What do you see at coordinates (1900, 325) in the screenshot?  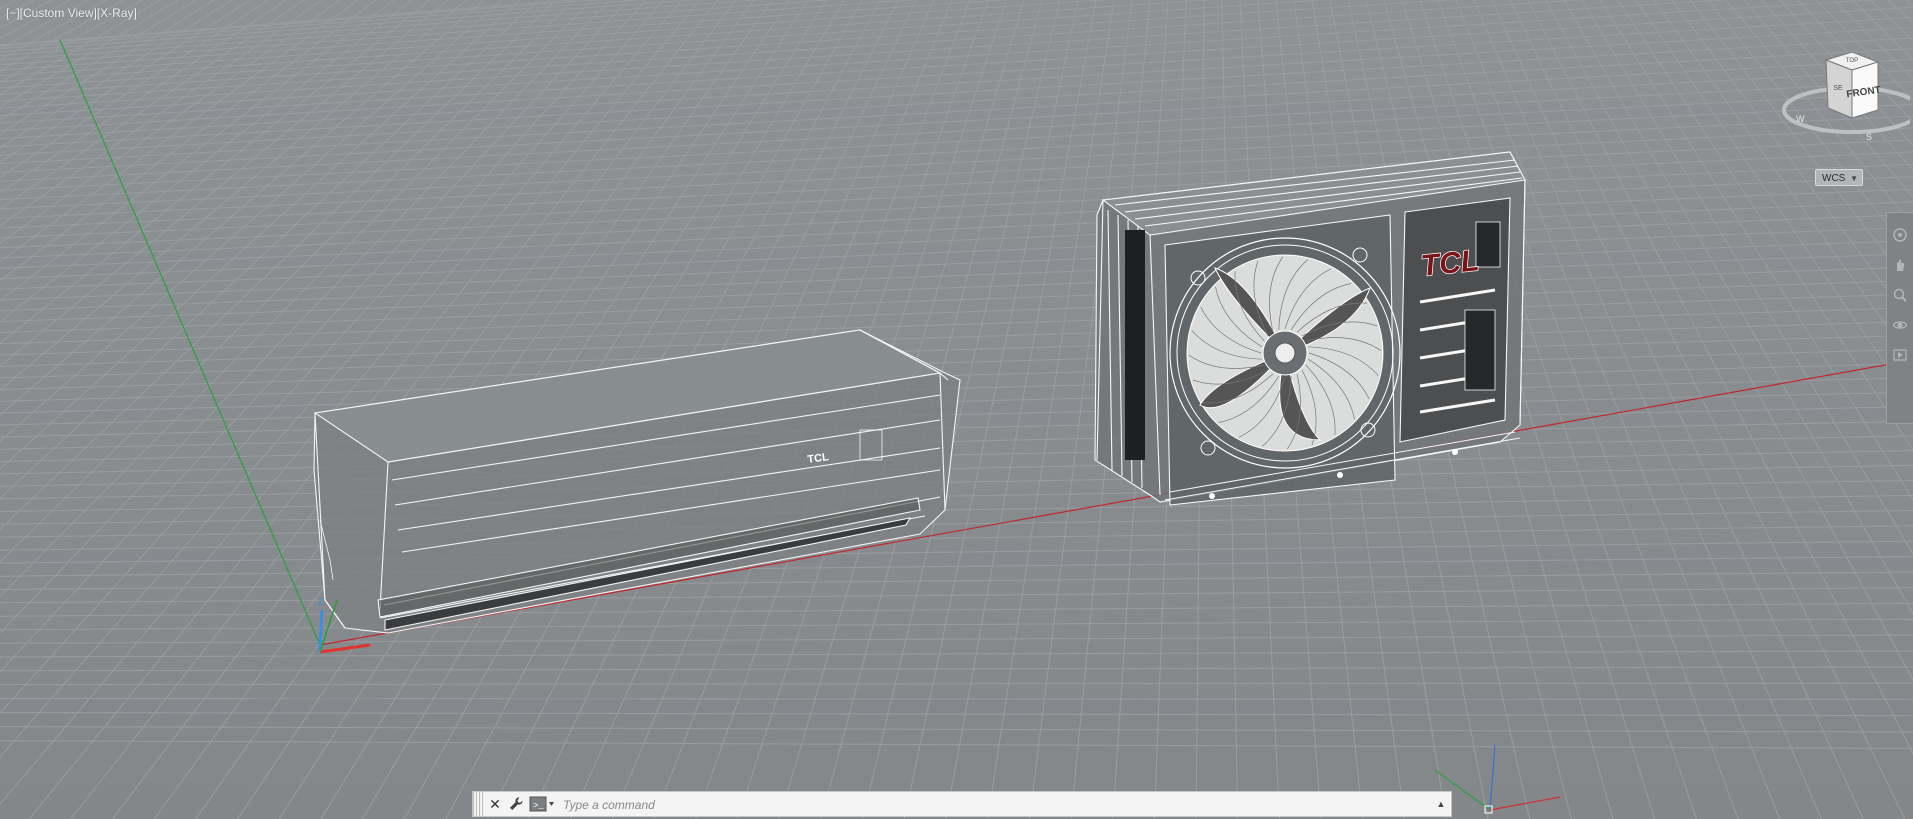 I see `orbit-icon` at bounding box center [1900, 325].